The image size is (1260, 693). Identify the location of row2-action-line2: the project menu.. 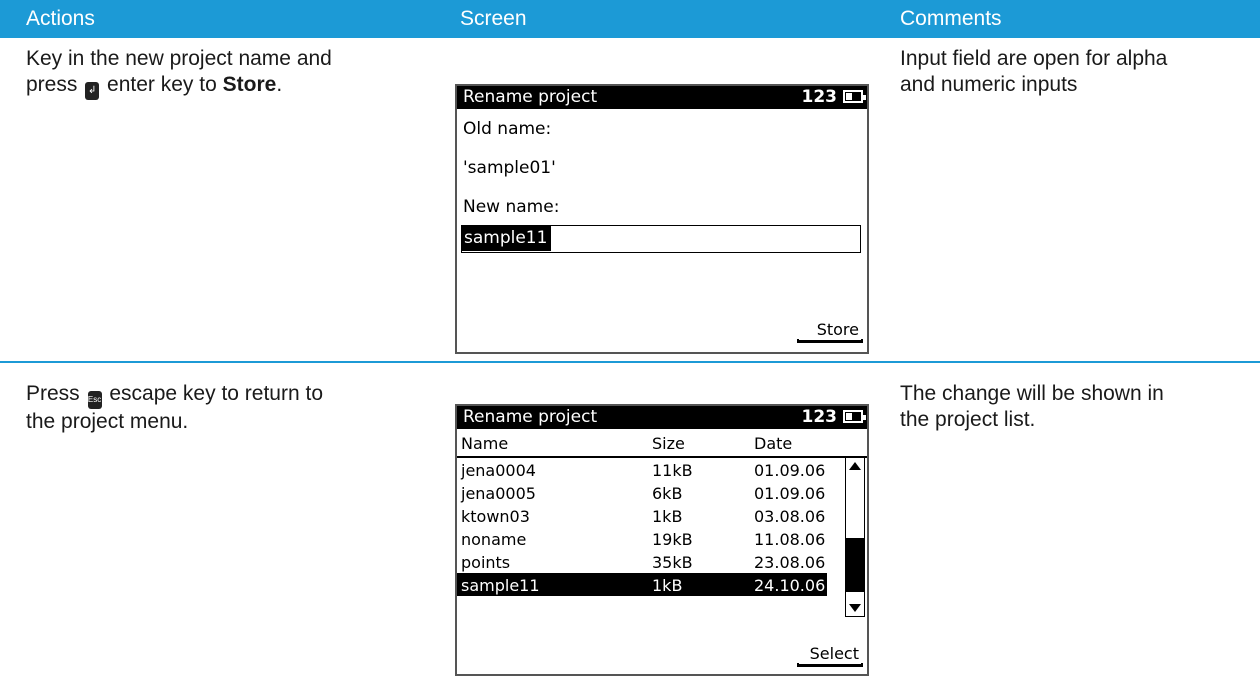
(107, 421).